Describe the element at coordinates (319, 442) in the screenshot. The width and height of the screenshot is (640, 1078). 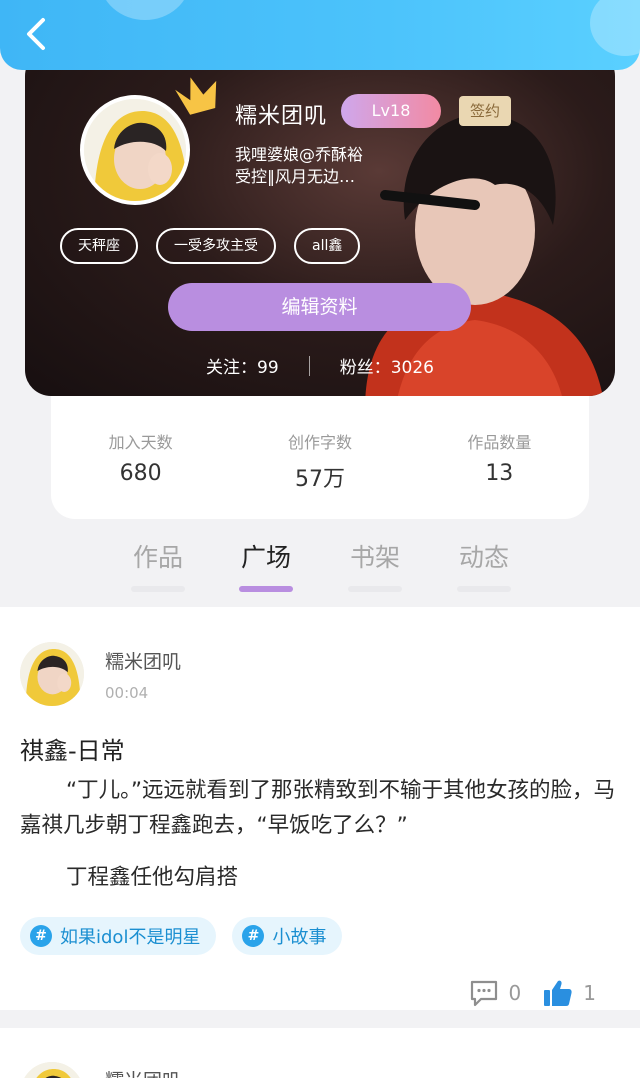
I see `stat-label: 创作字数` at that location.